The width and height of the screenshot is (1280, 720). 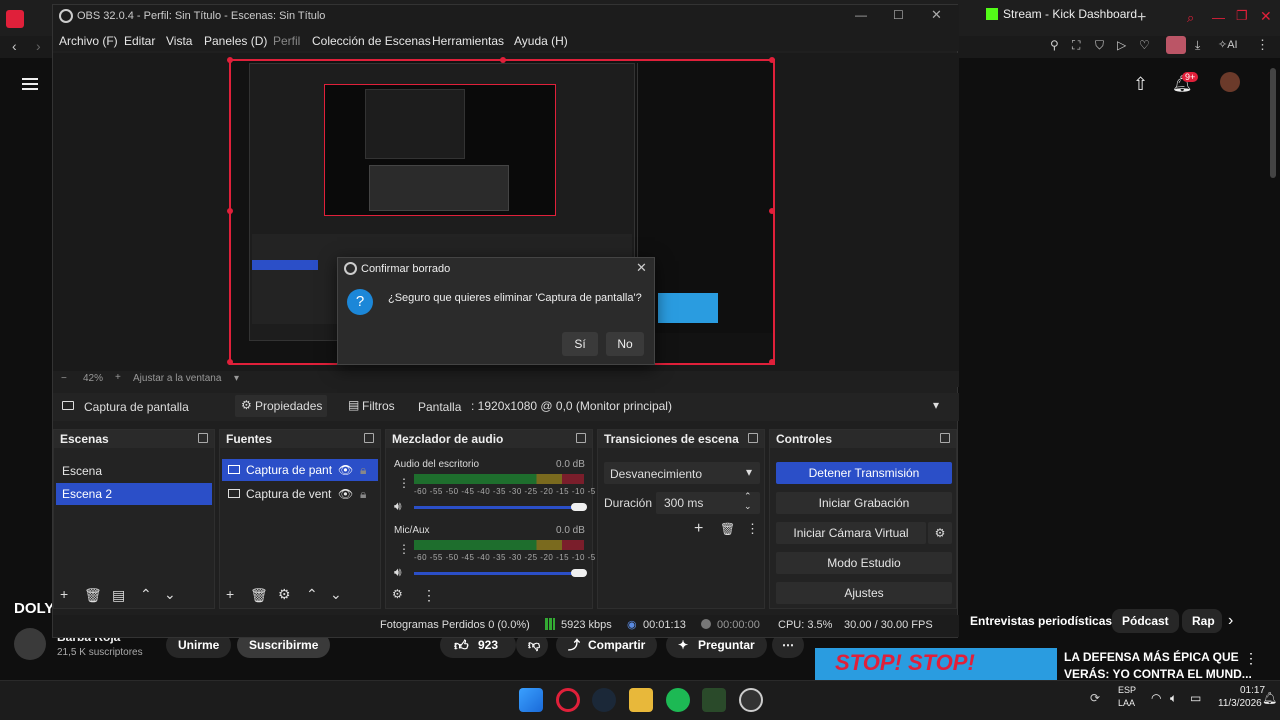 What do you see at coordinates (286, 41) in the screenshot?
I see `menu-profile: Perfil` at bounding box center [286, 41].